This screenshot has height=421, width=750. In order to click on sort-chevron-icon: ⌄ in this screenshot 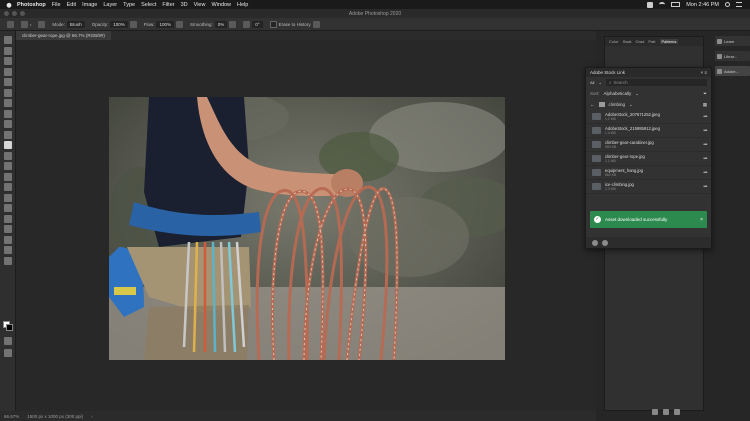, I will do `click(637, 94)`.